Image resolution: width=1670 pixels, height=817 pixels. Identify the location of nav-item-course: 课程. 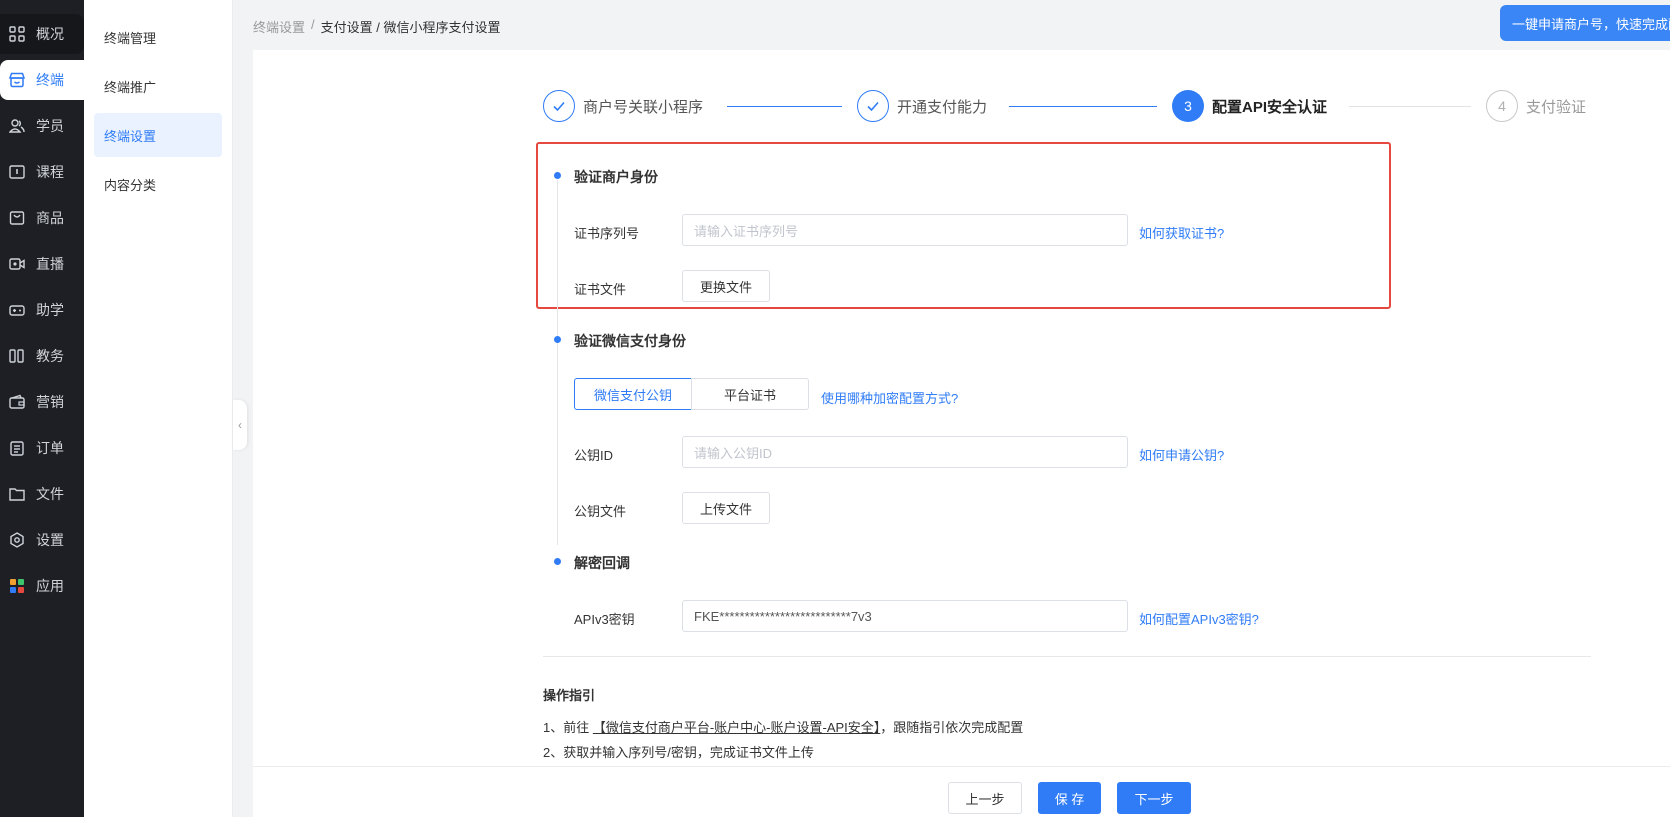
(42, 172).